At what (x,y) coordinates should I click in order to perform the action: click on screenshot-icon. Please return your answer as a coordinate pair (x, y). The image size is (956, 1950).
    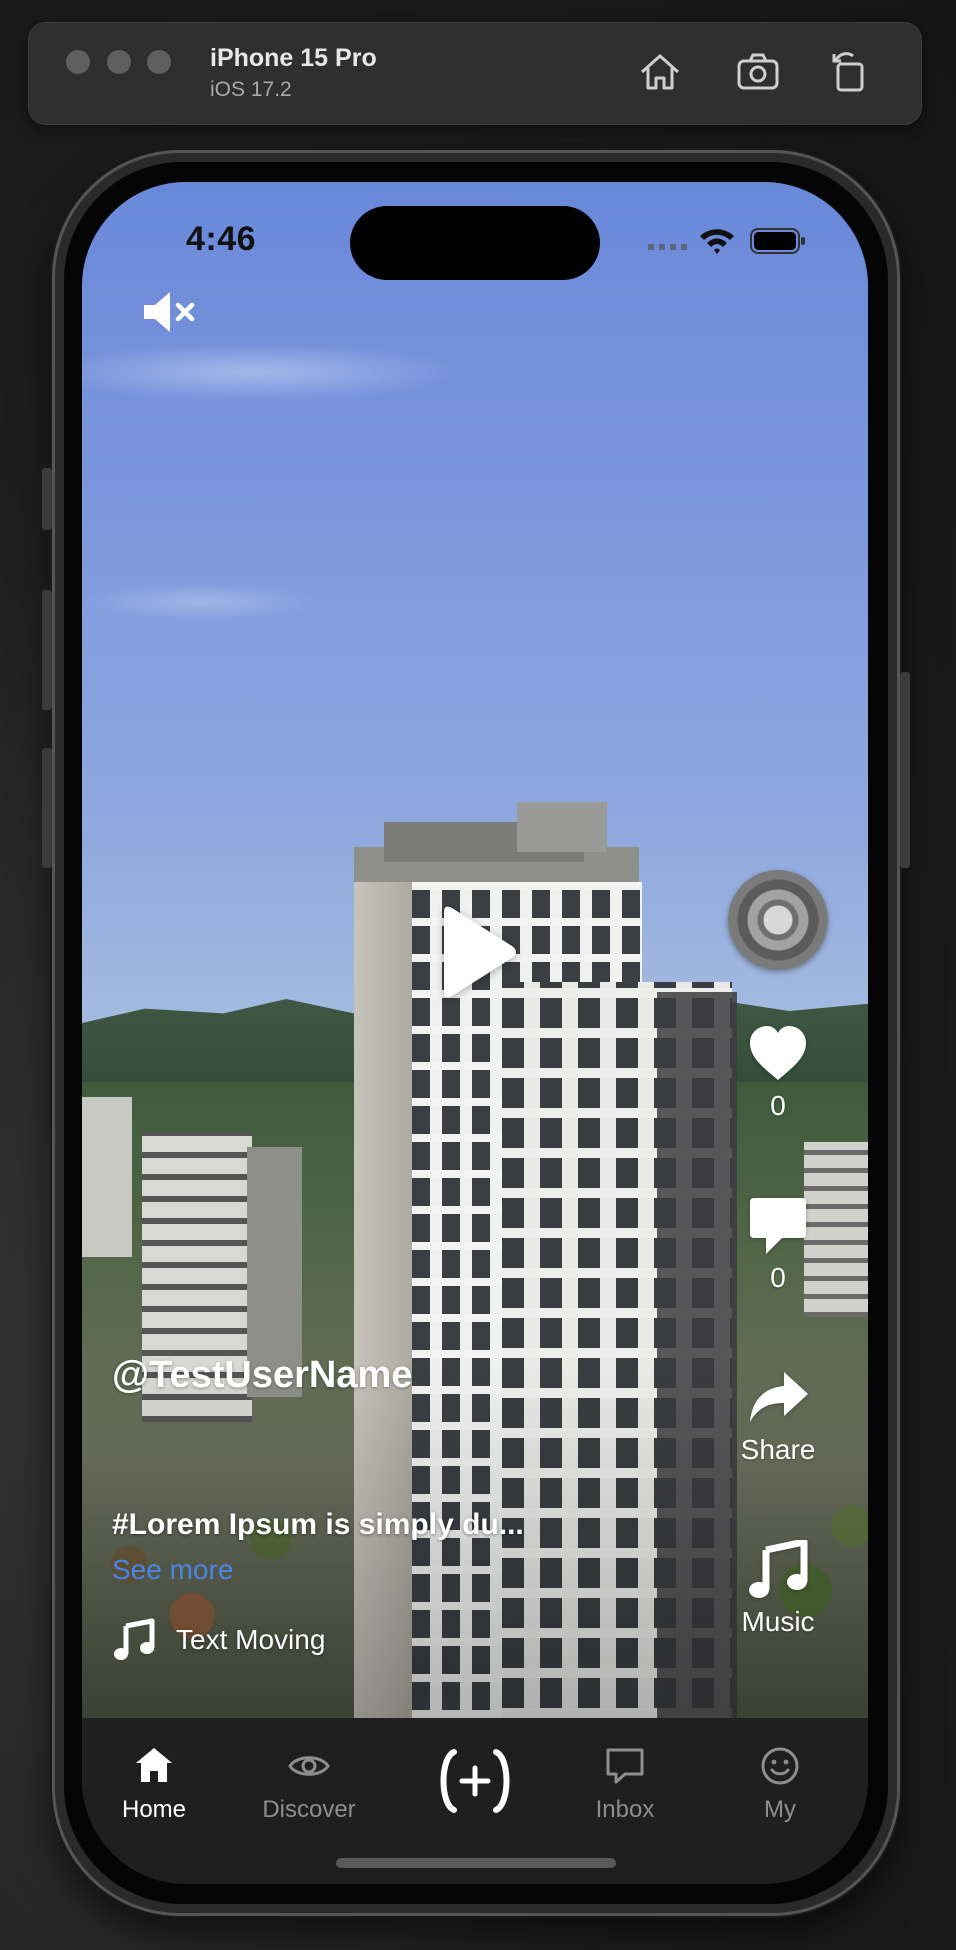
    Looking at the image, I should click on (758, 72).